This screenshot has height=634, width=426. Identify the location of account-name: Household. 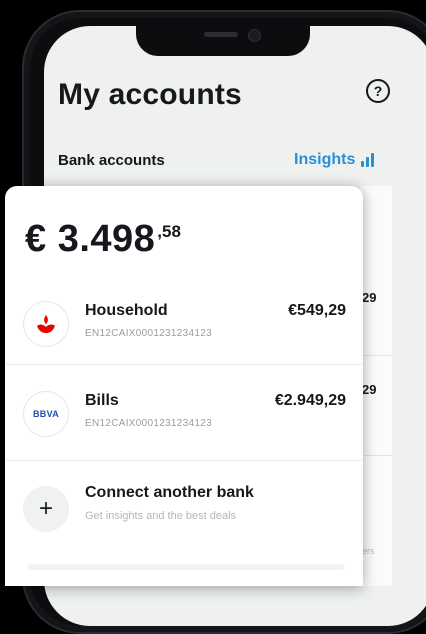
(126, 310).